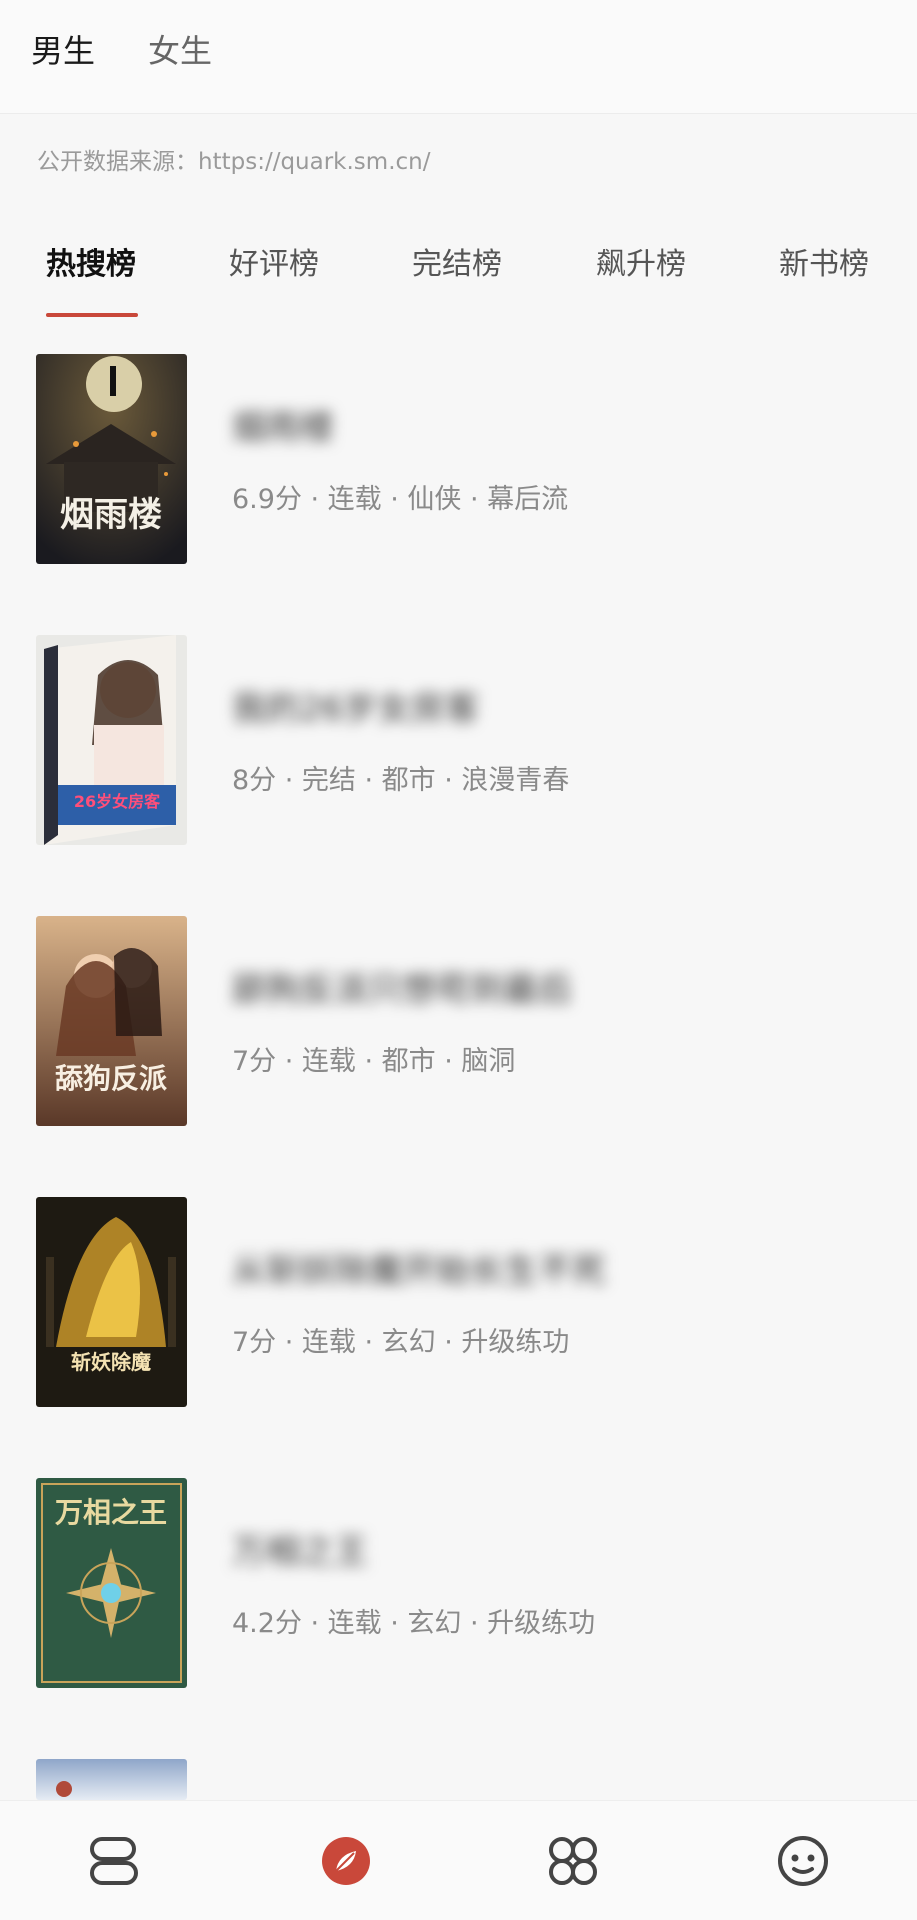 The width and height of the screenshot is (917, 1920). I want to click on bookshelf-icon, so click(114, 1861).